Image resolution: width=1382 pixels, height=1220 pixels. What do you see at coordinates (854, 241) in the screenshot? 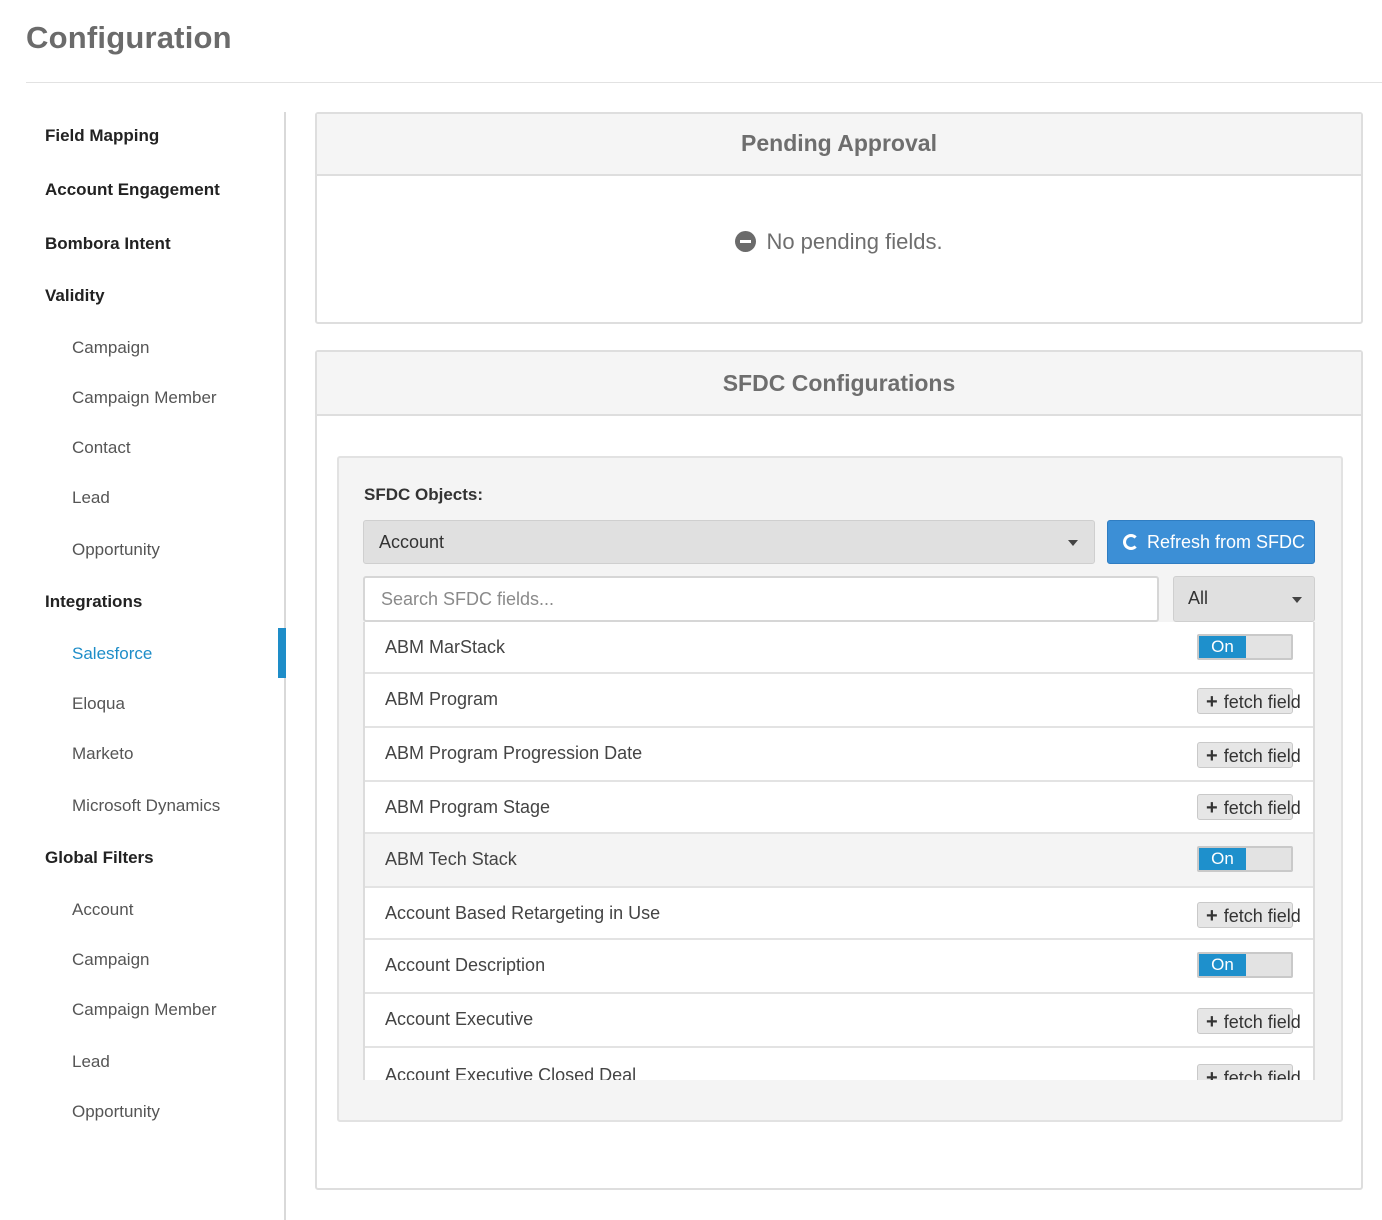
I see `pending-message-text: No pending fields.` at bounding box center [854, 241].